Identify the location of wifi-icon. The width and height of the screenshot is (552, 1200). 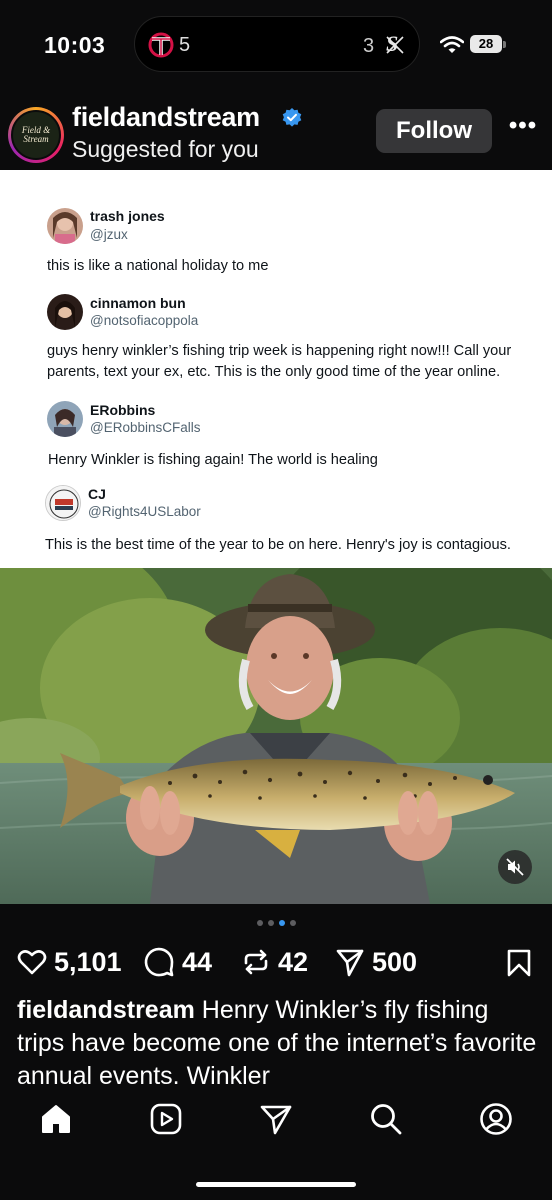
(452, 44).